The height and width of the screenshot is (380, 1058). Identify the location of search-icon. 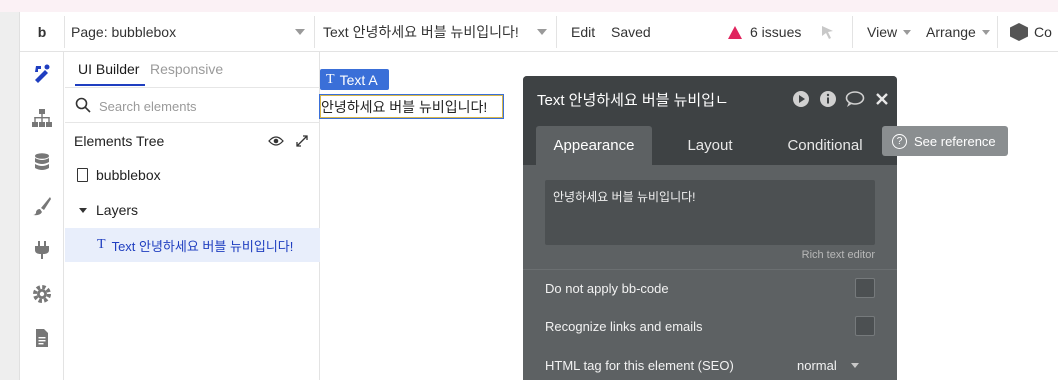
(83, 105).